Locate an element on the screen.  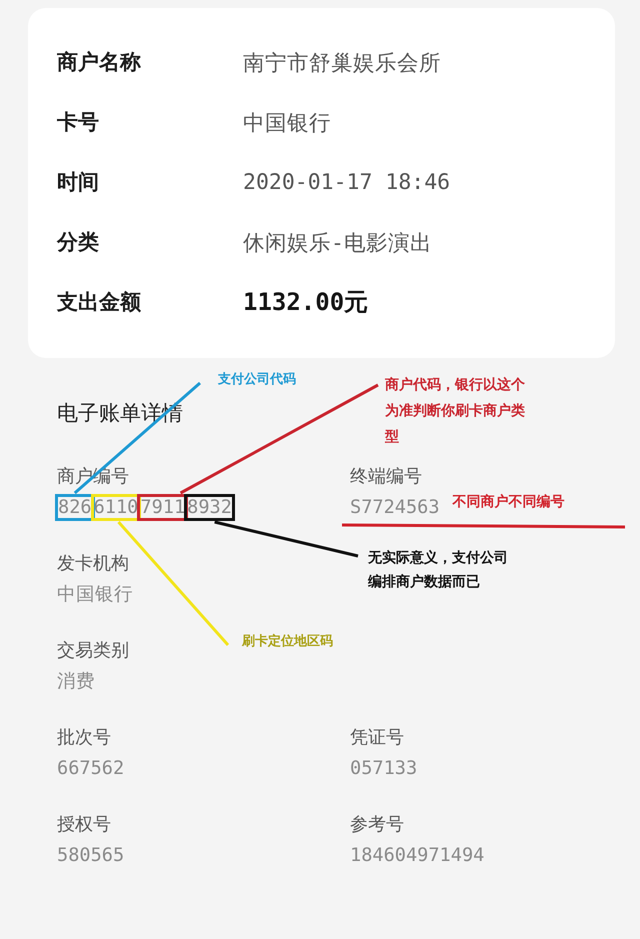
field-value: 消费 is located at coordinates (76, 682).